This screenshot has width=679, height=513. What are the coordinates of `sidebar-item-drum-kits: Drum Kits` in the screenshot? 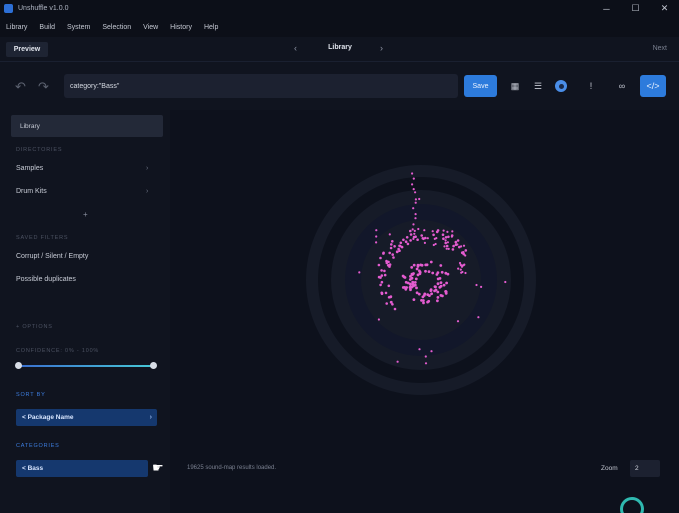 It's located at (31, 191).